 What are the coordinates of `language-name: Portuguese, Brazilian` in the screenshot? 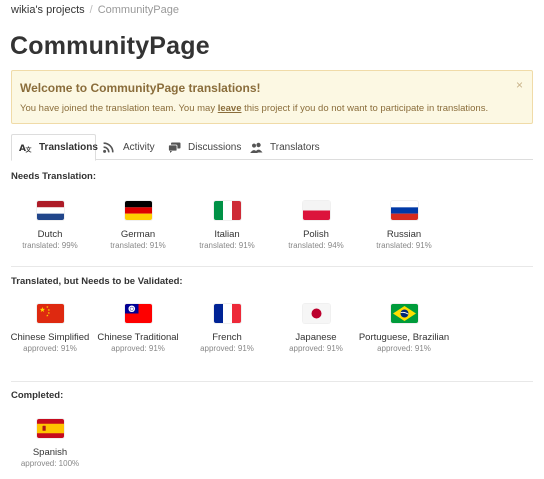 It's located at (404, 337).